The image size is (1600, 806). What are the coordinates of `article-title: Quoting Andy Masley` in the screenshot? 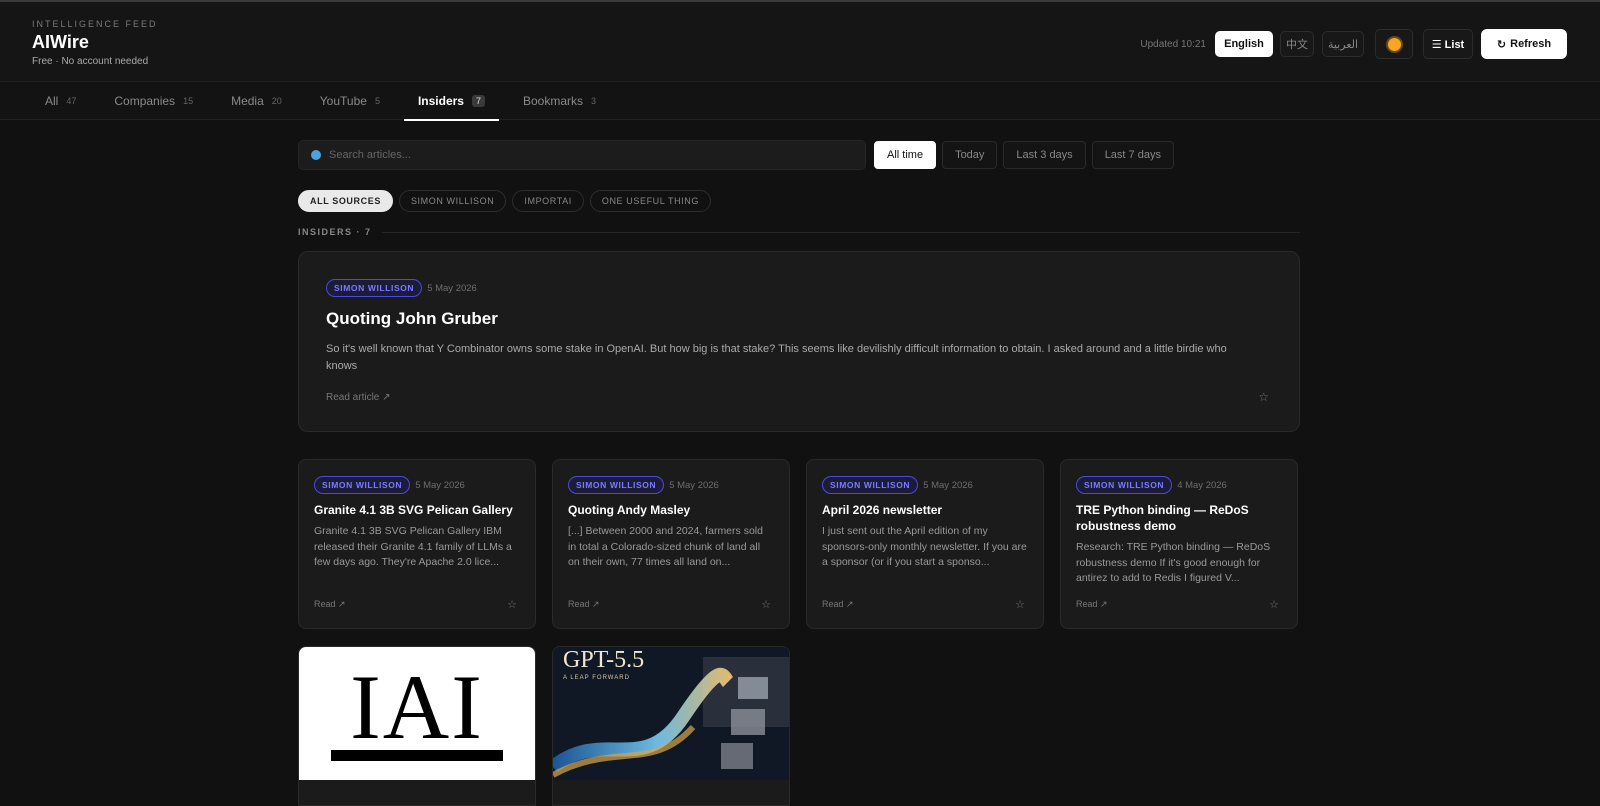 It's located at (671, 510).